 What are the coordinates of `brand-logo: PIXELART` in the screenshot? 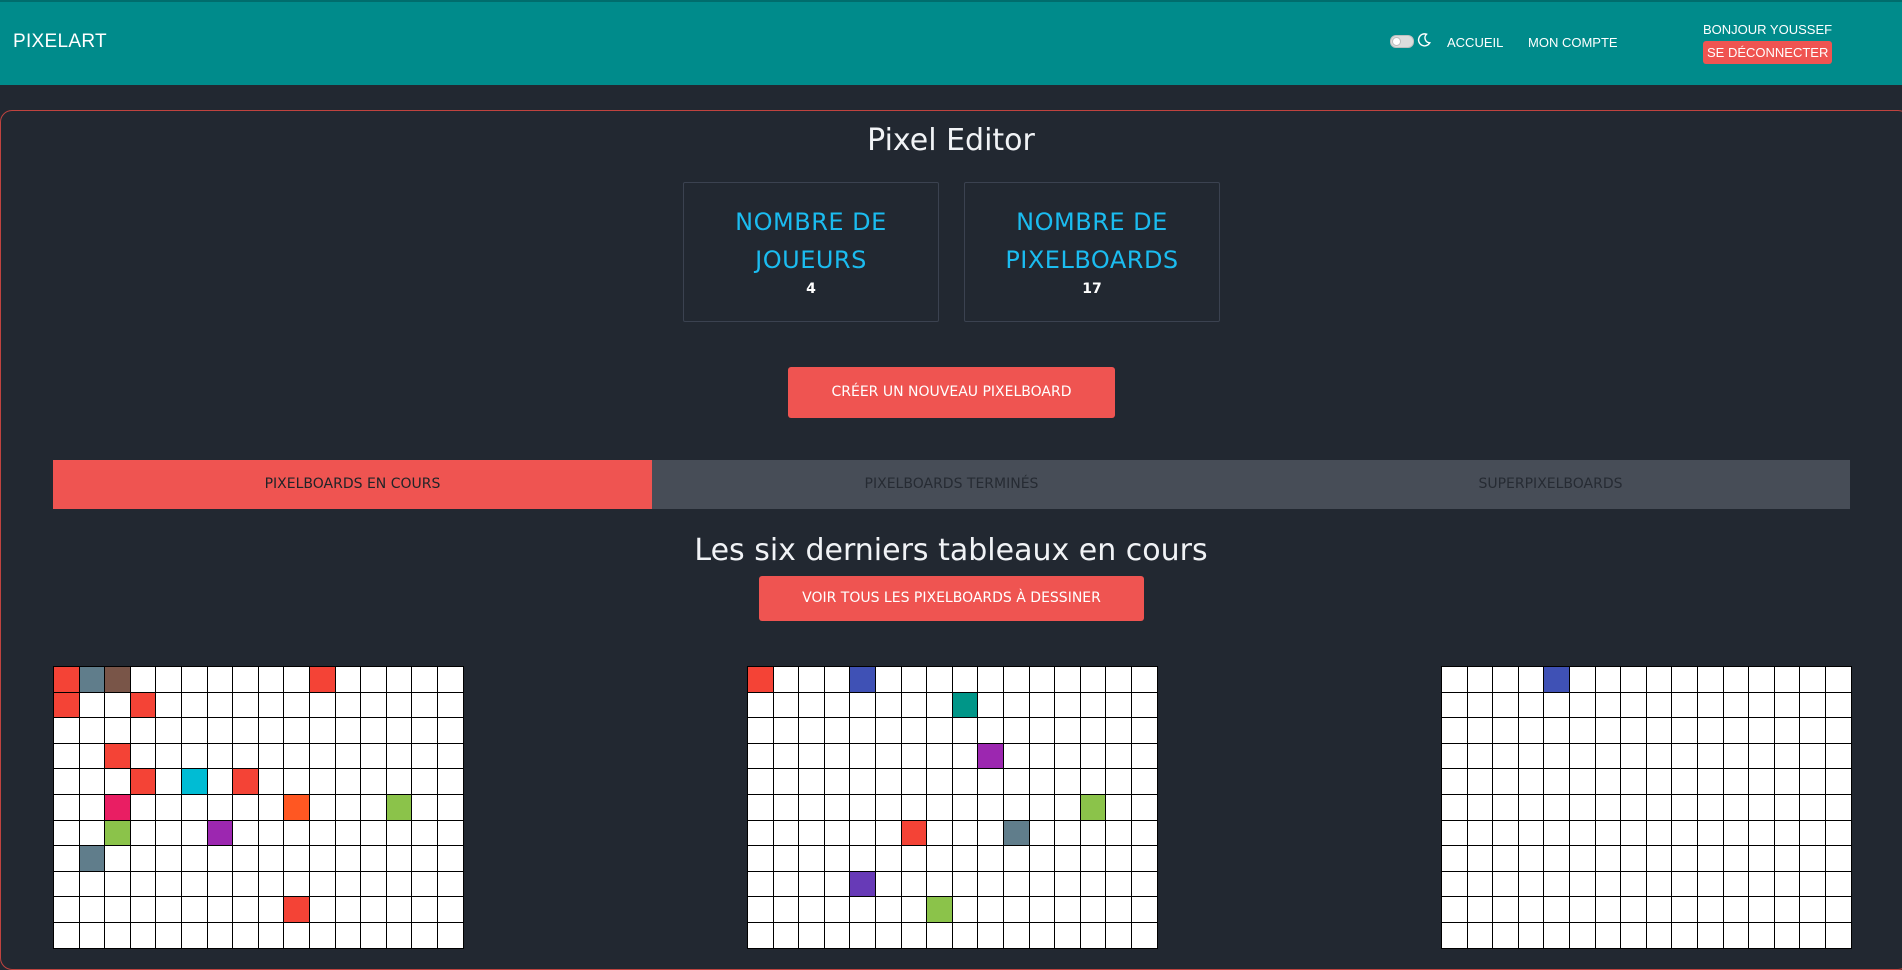 It's located at (60, 42).